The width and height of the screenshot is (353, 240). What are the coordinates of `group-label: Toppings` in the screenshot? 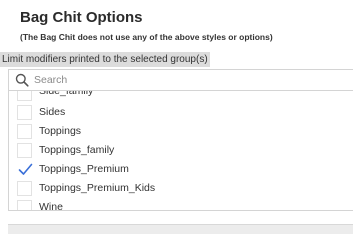 It's located at (60, 131).